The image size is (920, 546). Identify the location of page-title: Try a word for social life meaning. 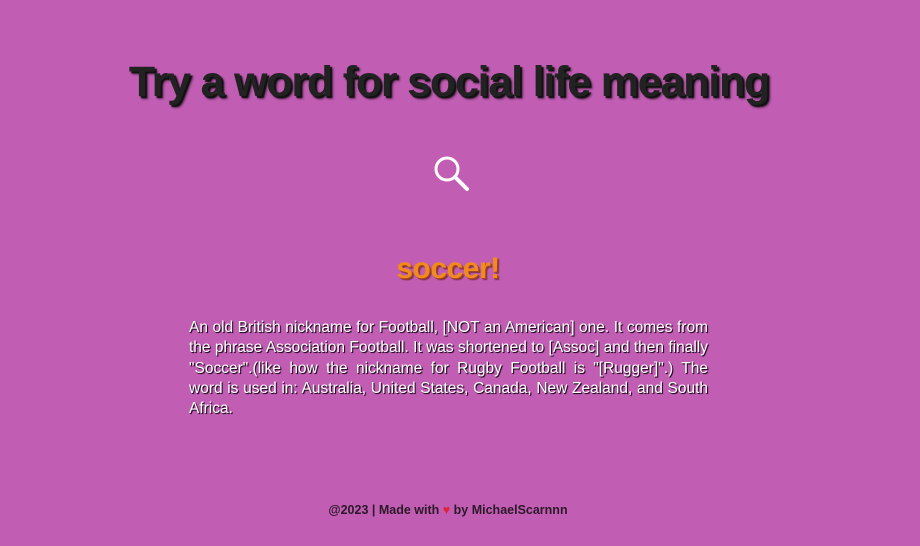
(449, 82).